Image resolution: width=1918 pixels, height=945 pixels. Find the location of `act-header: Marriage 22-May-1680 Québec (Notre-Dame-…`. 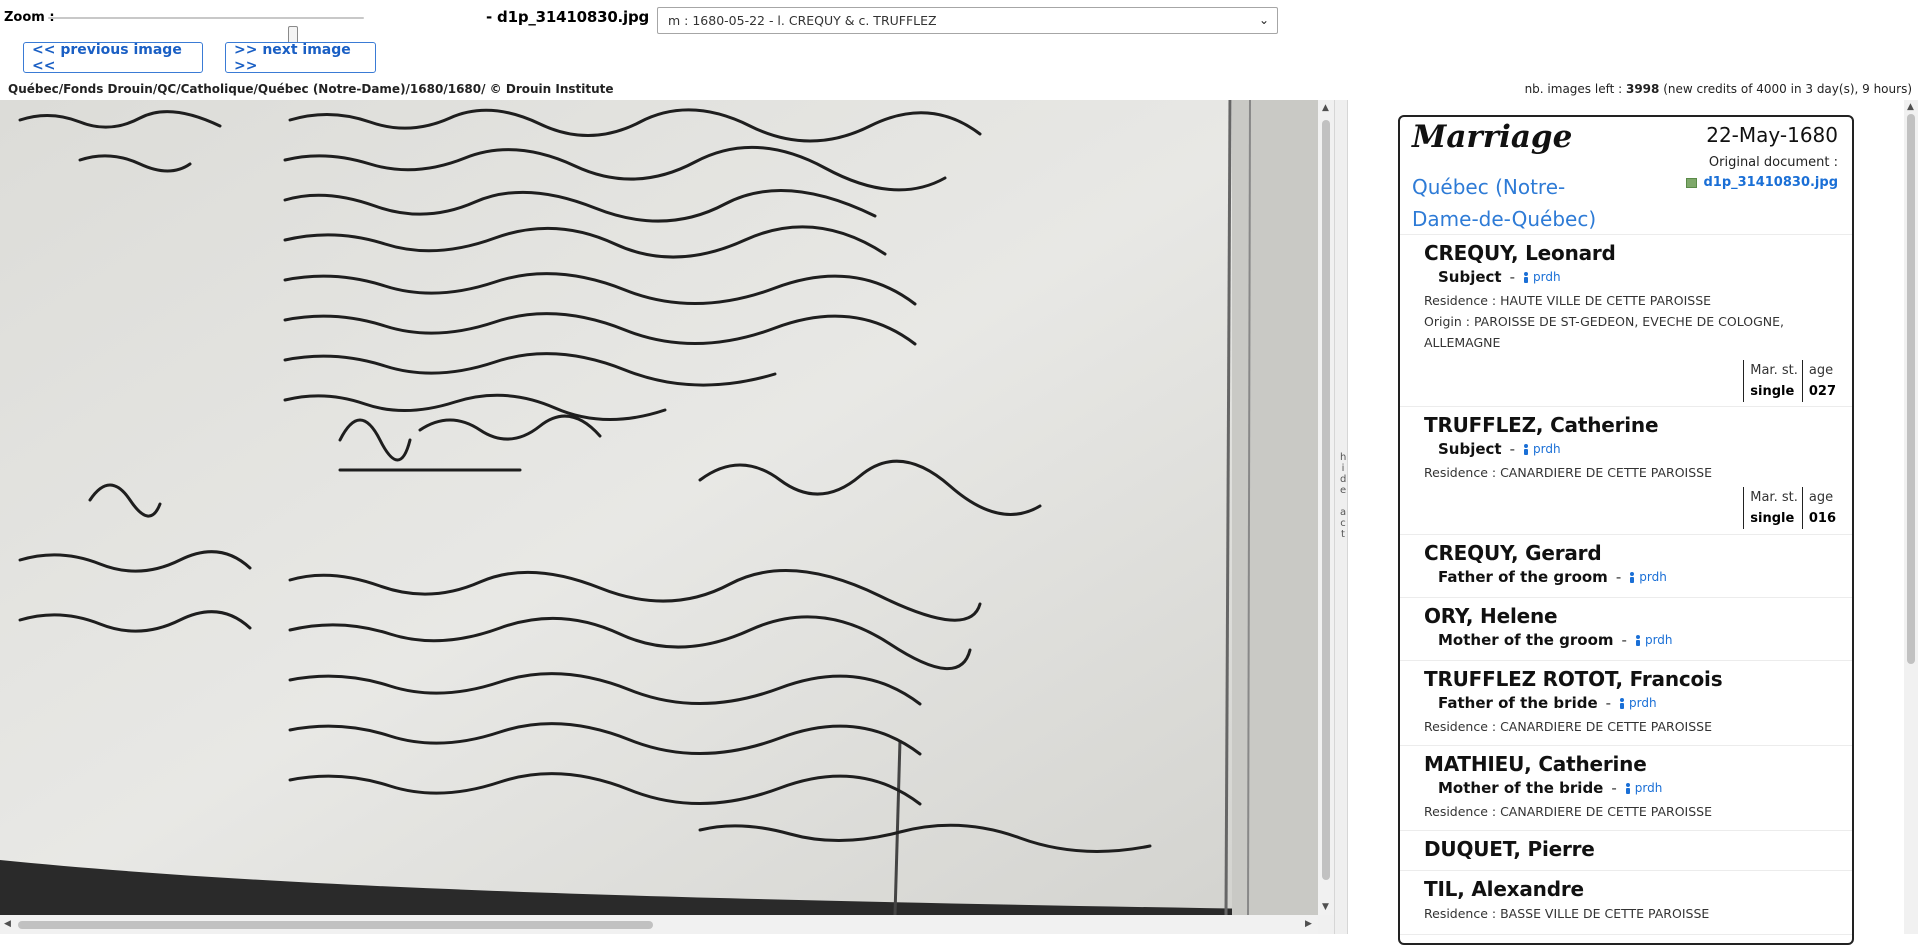

act-header: Marriage 22-May-1680 Québec (Notre-Dame-… is located at coordinates (1626, 176).